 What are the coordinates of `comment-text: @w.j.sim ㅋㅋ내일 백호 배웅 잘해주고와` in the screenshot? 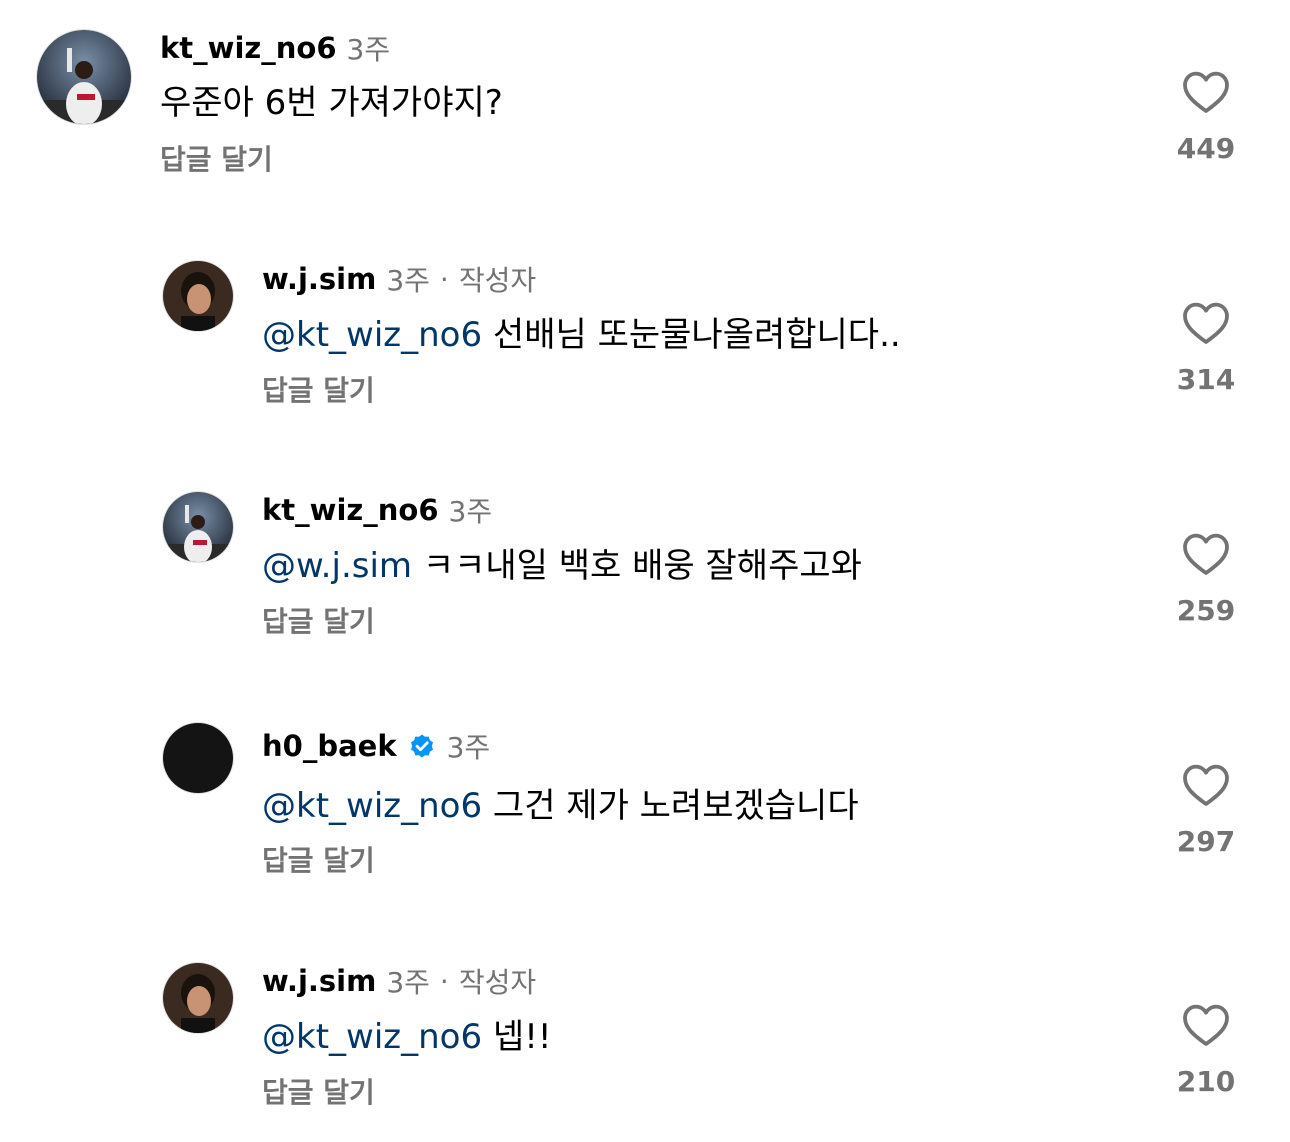 It's located at (562, 562).